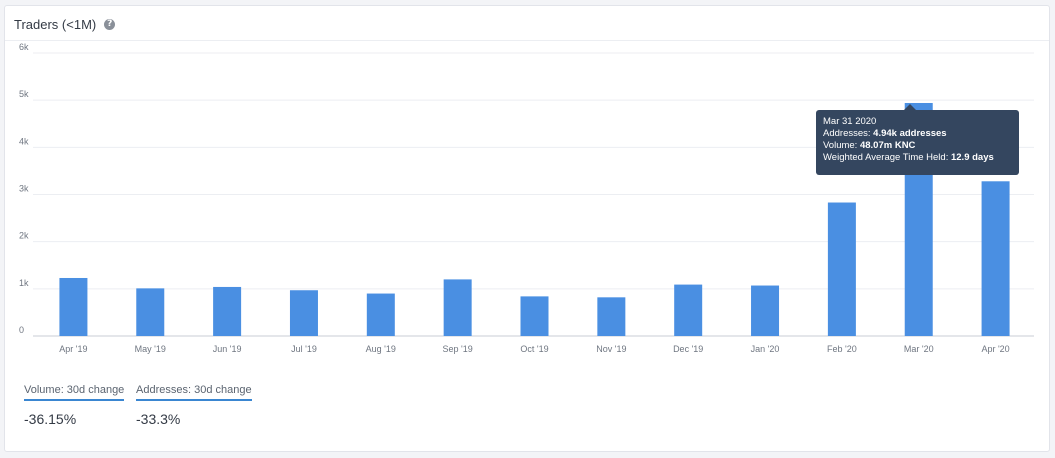  What do you see at coordinates (194, 405) in the screenshot?
I see `addresses-change-stat: Addresses: 30d change -33.3%` at bounding box center [194, 405].